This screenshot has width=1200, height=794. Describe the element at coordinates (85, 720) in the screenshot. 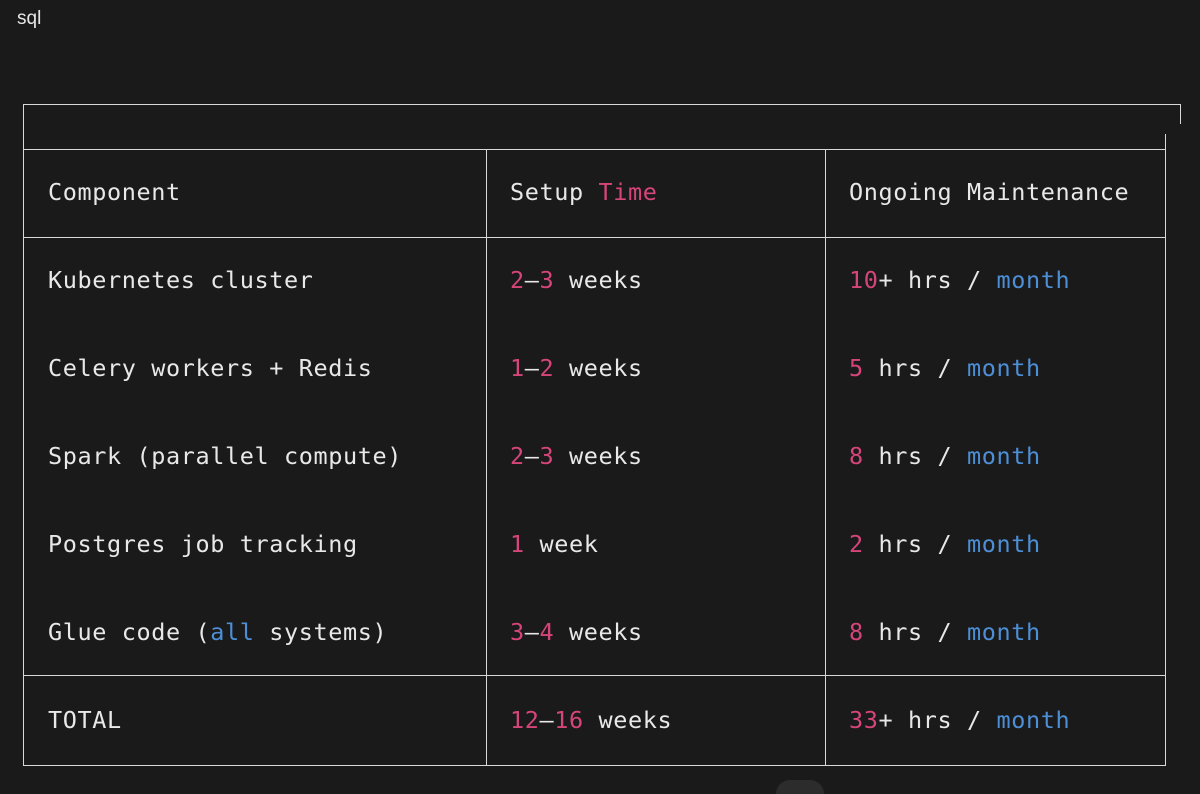

I see `total-label: TOTAL` at that location.